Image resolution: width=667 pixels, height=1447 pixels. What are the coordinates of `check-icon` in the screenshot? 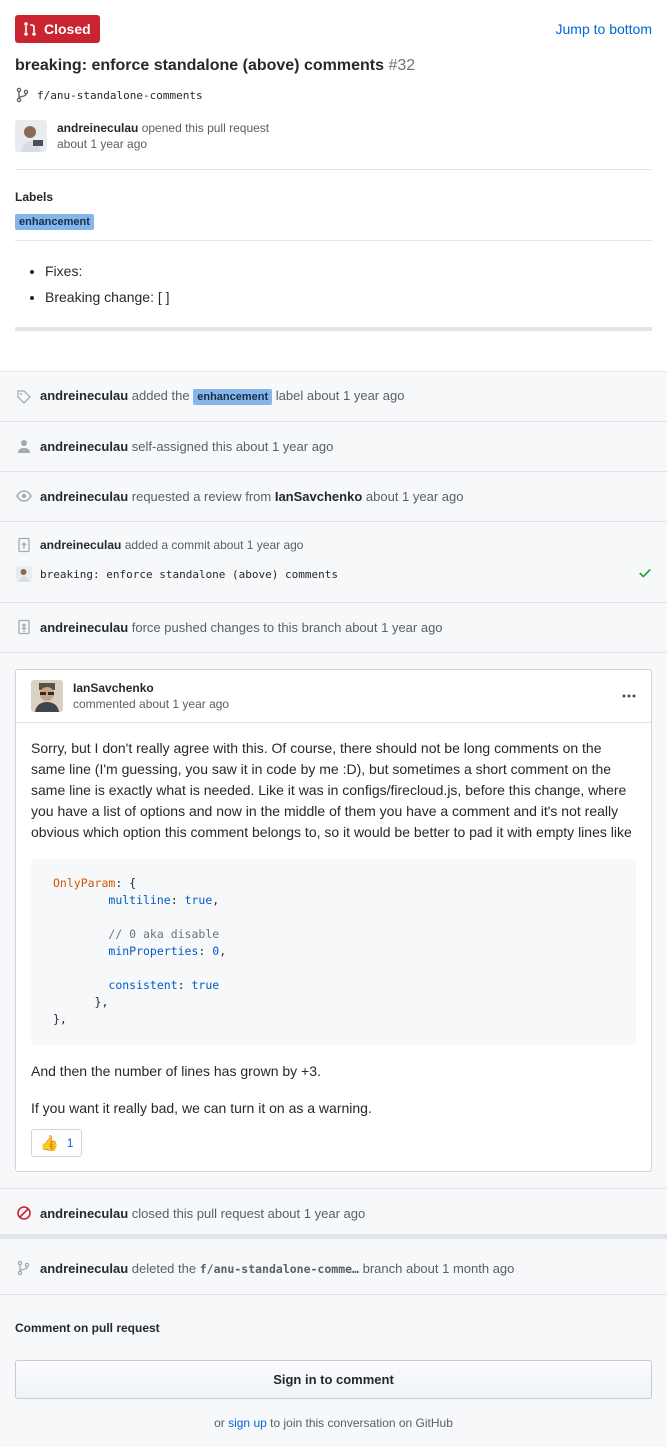 It's located at (645, 573).